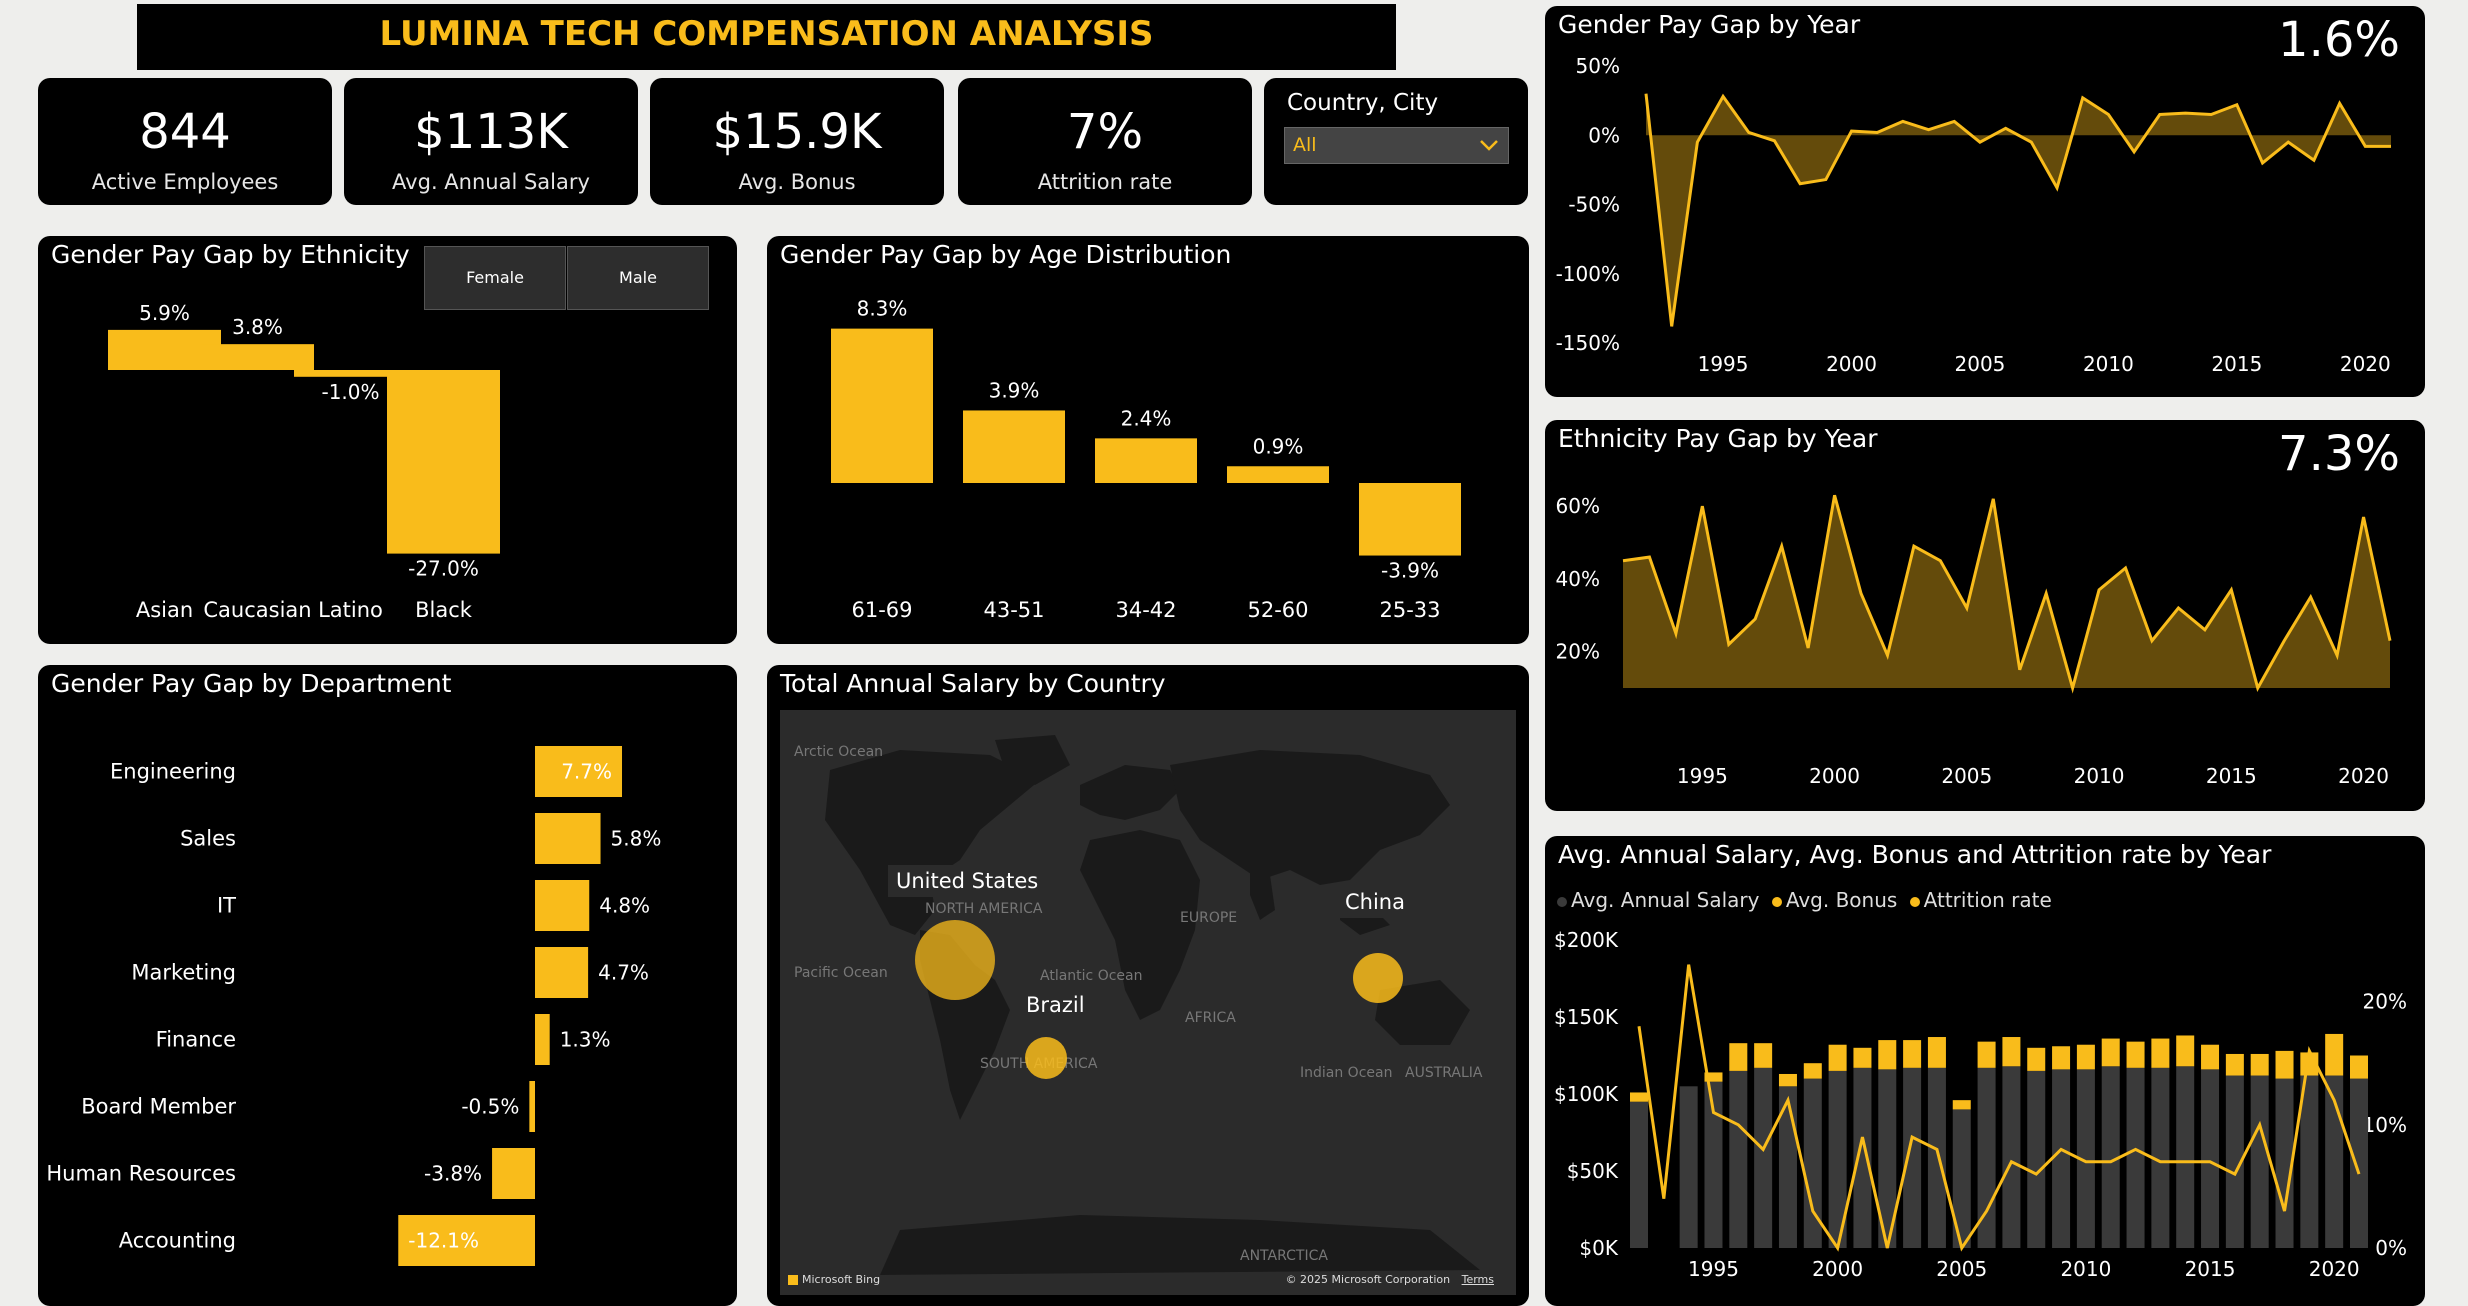 This screenshot has height=1306, width=2468. What do you see at coordinates (1578, 506) in the screenshot?
I see `y-tick-label: 60%` at bounding box center [1578, 506].